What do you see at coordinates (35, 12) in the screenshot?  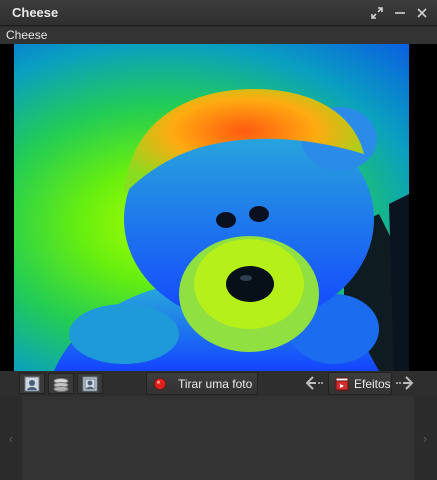 I see `window-title: Cheese` at bounding box center [35, 12].